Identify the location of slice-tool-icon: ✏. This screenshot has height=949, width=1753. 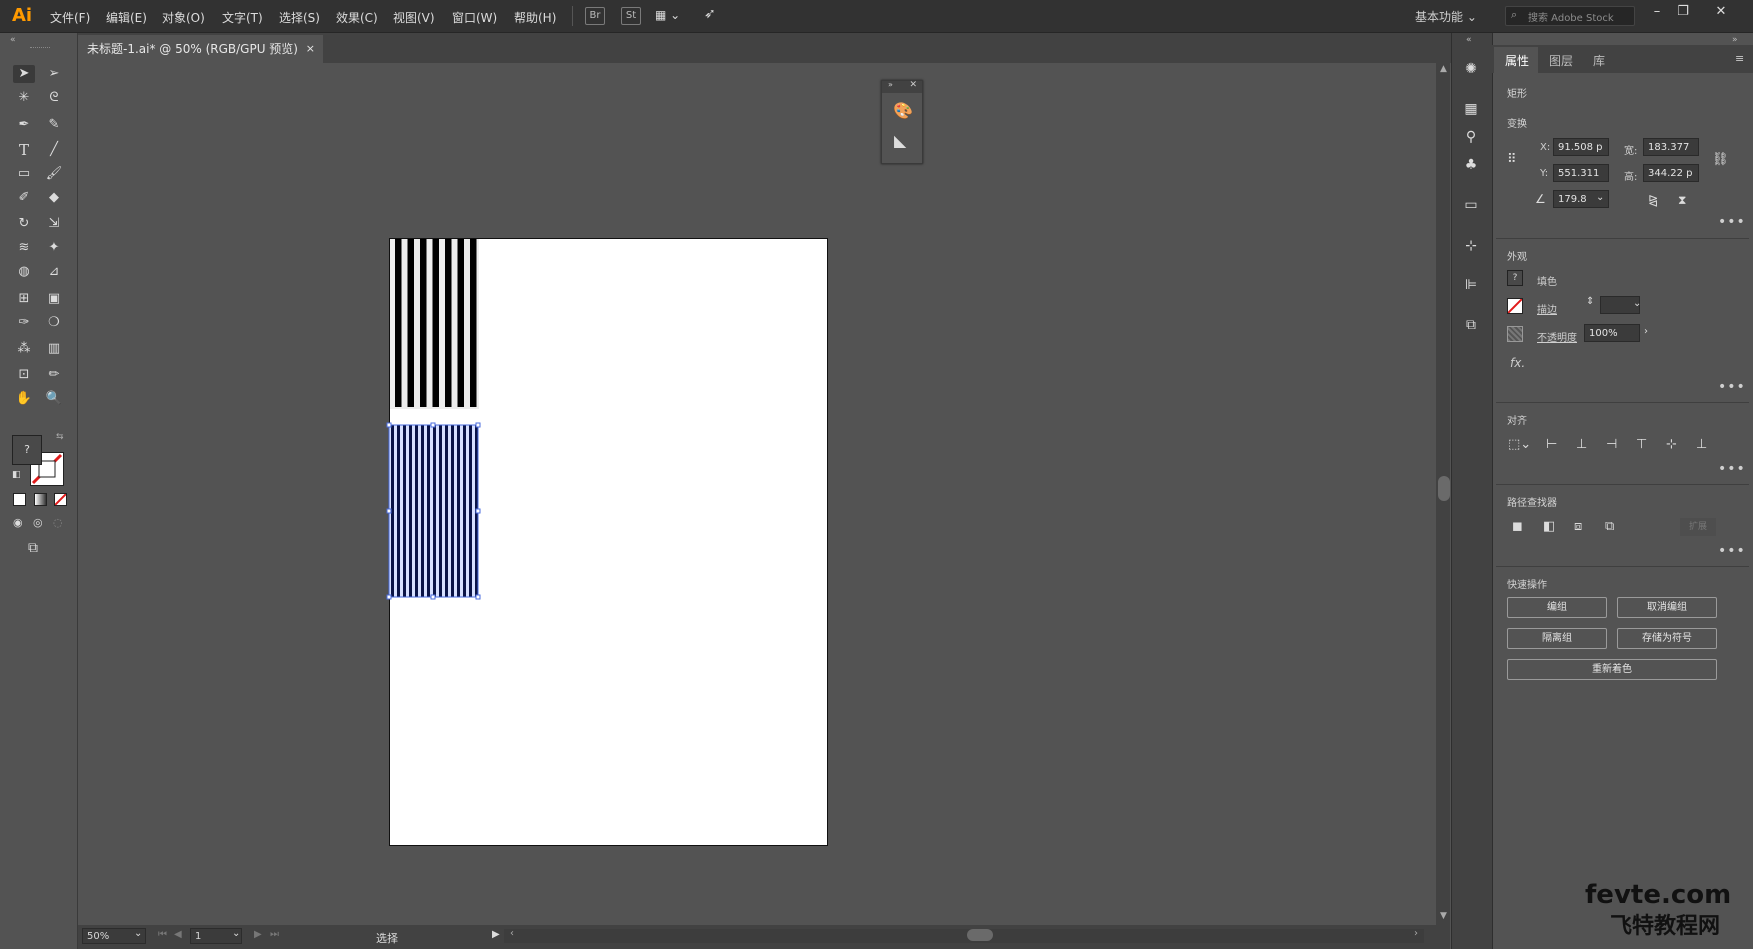
(54, 375).